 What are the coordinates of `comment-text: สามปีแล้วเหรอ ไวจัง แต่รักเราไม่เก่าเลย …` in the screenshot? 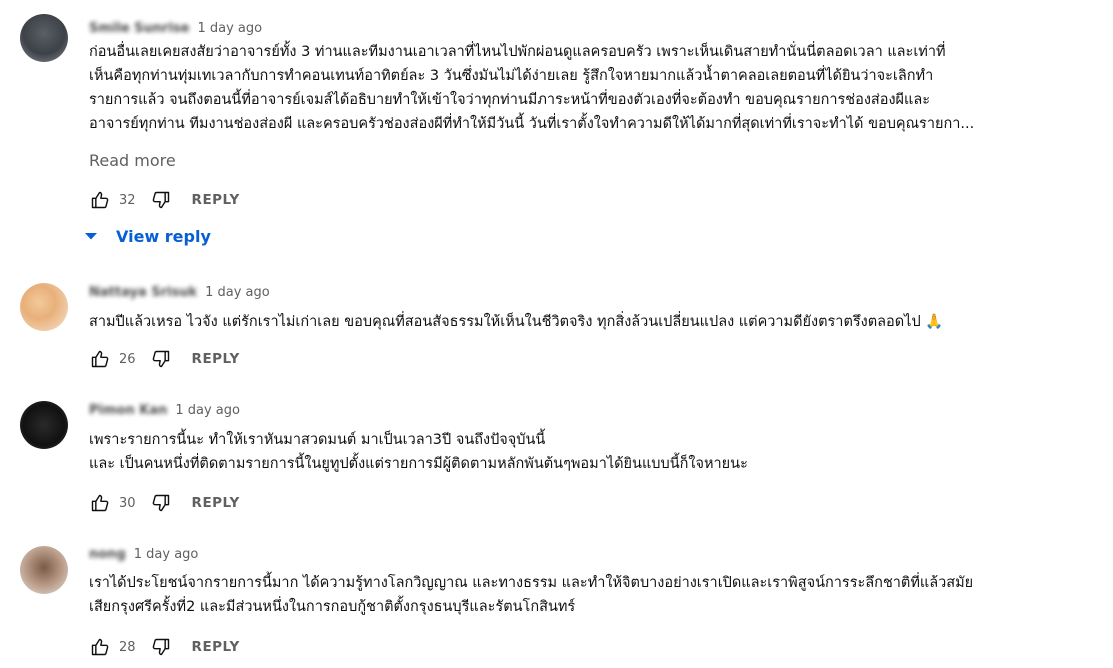 It's located at (591, 322).